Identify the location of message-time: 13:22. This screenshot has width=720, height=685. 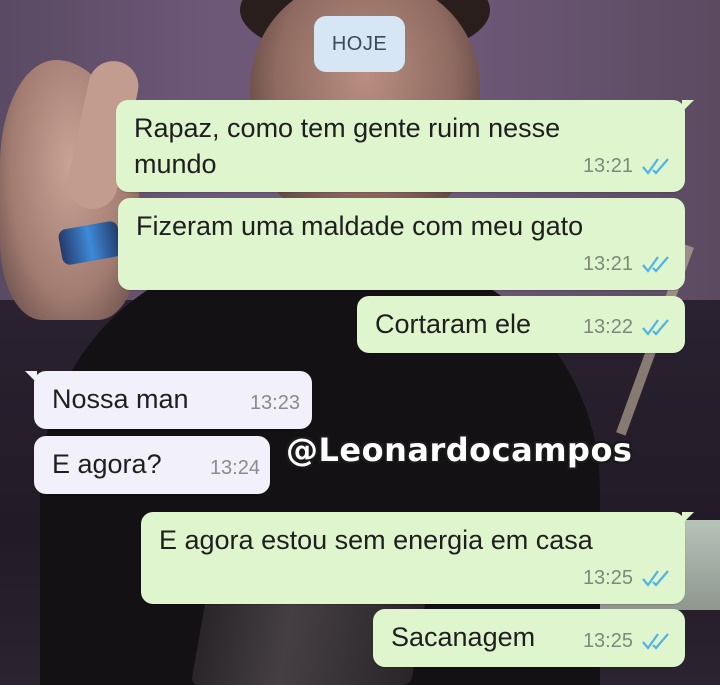
(607, 327).